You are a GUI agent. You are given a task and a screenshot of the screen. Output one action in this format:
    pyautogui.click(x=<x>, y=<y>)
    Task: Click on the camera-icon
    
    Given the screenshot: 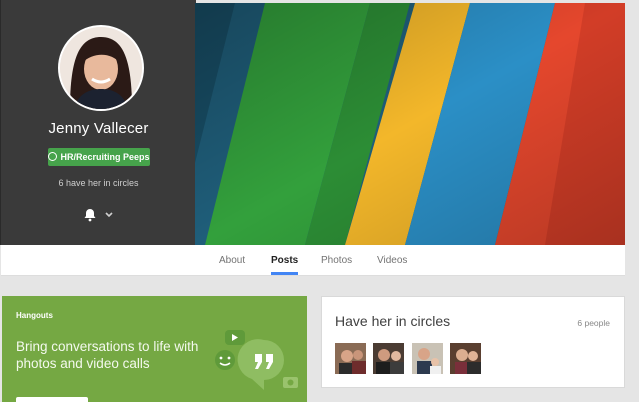 What is the action you would take?
    pyautogui.click(x=290, y=382)
    